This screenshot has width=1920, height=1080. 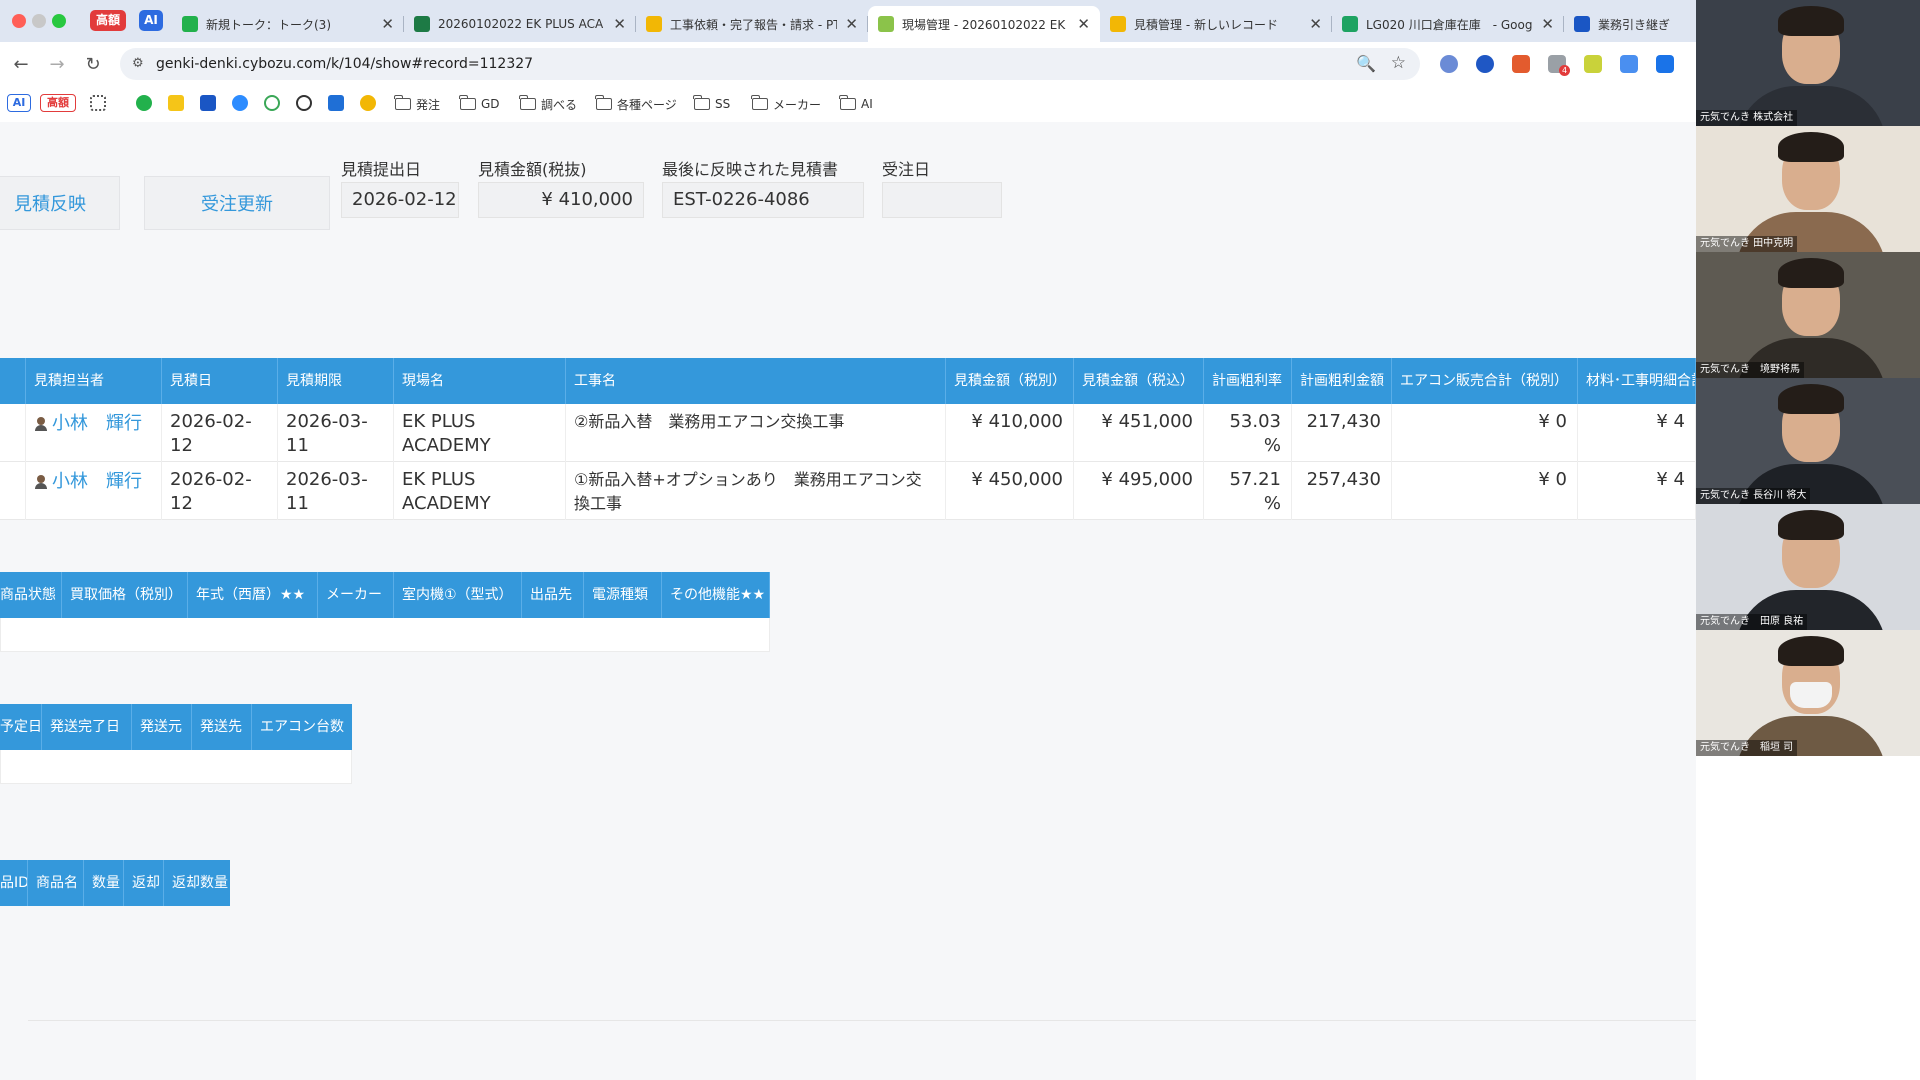 What do you see at coordinates (400, 200) in the screenshot?
I see `estimate-submit-date-value: 2026-02-12` at bounding box center [400, 200].